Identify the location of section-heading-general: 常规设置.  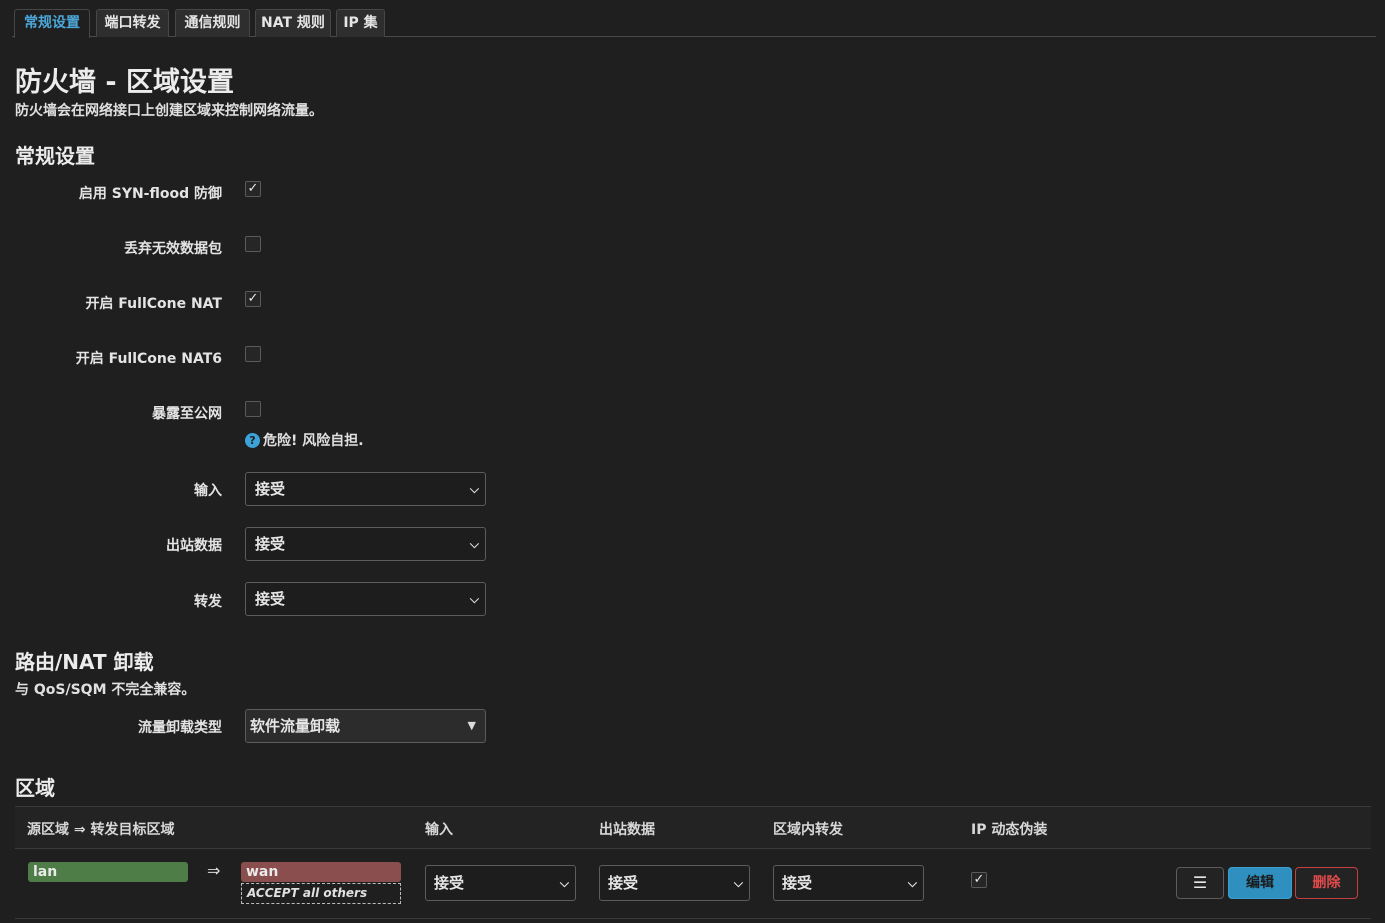
(55, 156).